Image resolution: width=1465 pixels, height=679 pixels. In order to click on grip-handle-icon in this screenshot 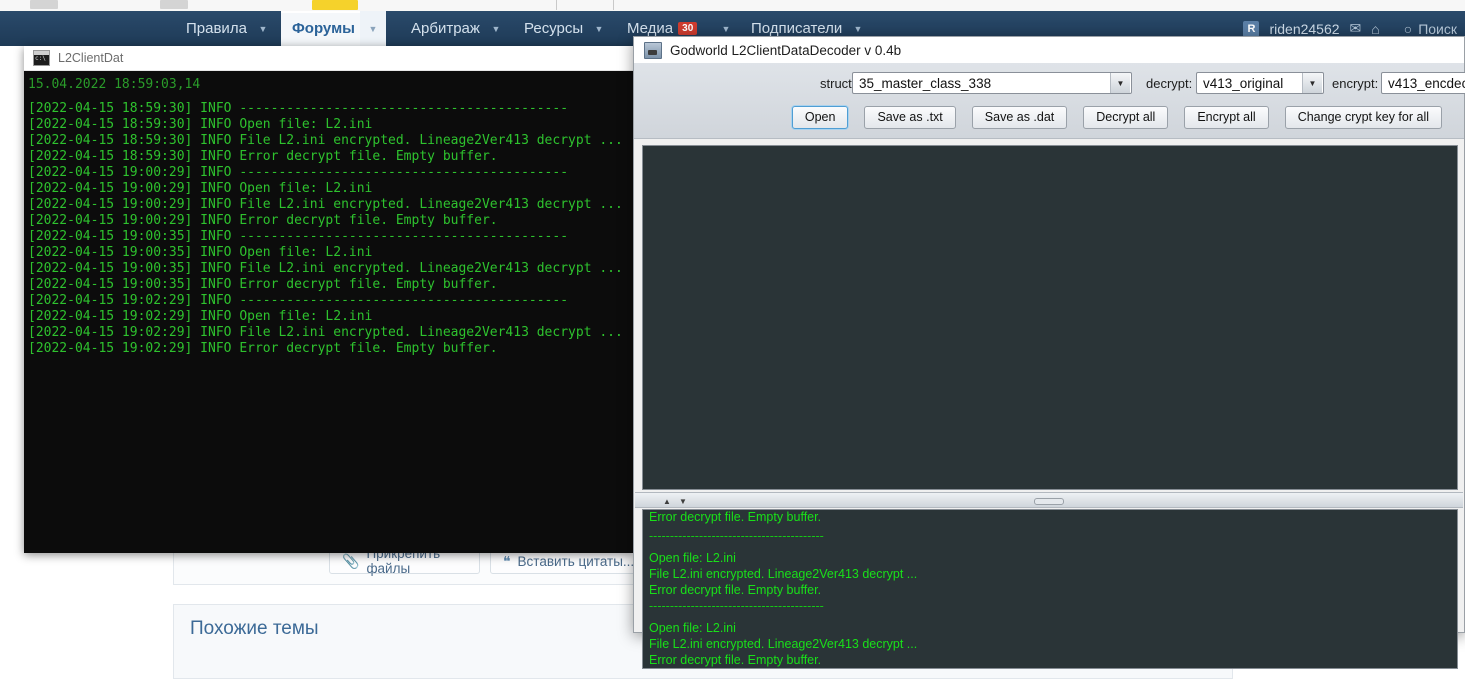, I will do `click(1049, 501)`.